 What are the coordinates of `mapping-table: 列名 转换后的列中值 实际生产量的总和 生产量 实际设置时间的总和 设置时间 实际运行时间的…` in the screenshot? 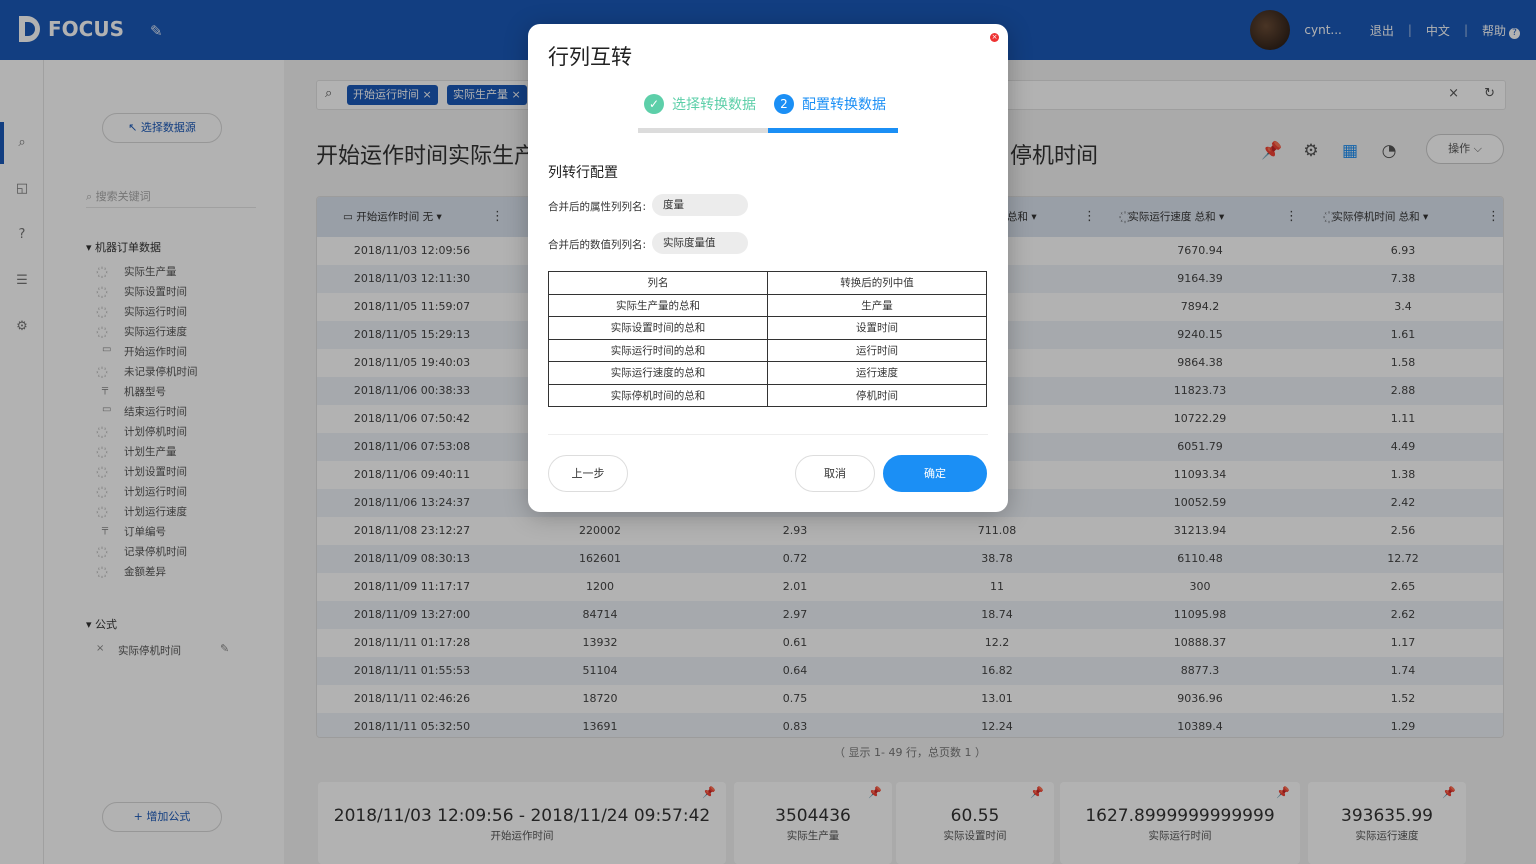 It's located at (767, 339).